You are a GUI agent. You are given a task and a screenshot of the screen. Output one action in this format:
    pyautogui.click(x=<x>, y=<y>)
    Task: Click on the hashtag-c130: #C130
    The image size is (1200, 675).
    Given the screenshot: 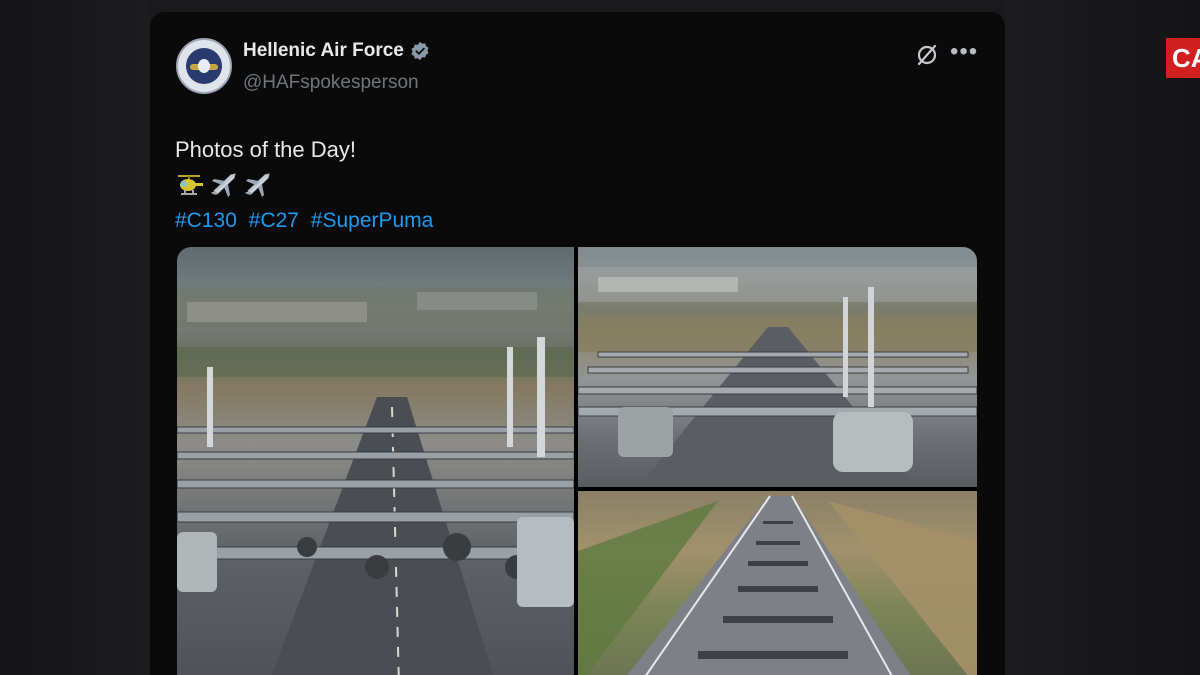 What is the action you would take?
    pyautogui.click(x=206, y=220)
    